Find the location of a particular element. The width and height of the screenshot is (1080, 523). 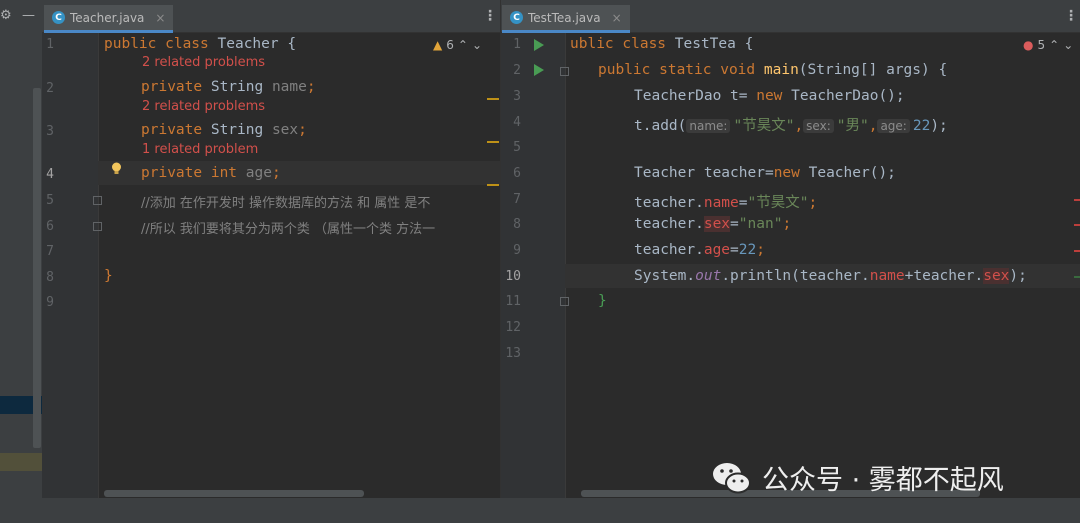

project-scrollbar is located at coordinates (37, 268).